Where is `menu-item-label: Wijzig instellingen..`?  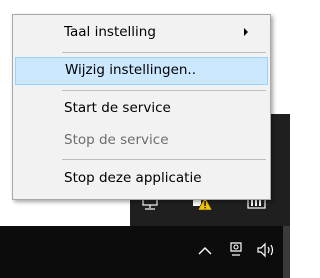 menu-item-label: Wijzig instellingen.. is located at coordinates (131, 70).